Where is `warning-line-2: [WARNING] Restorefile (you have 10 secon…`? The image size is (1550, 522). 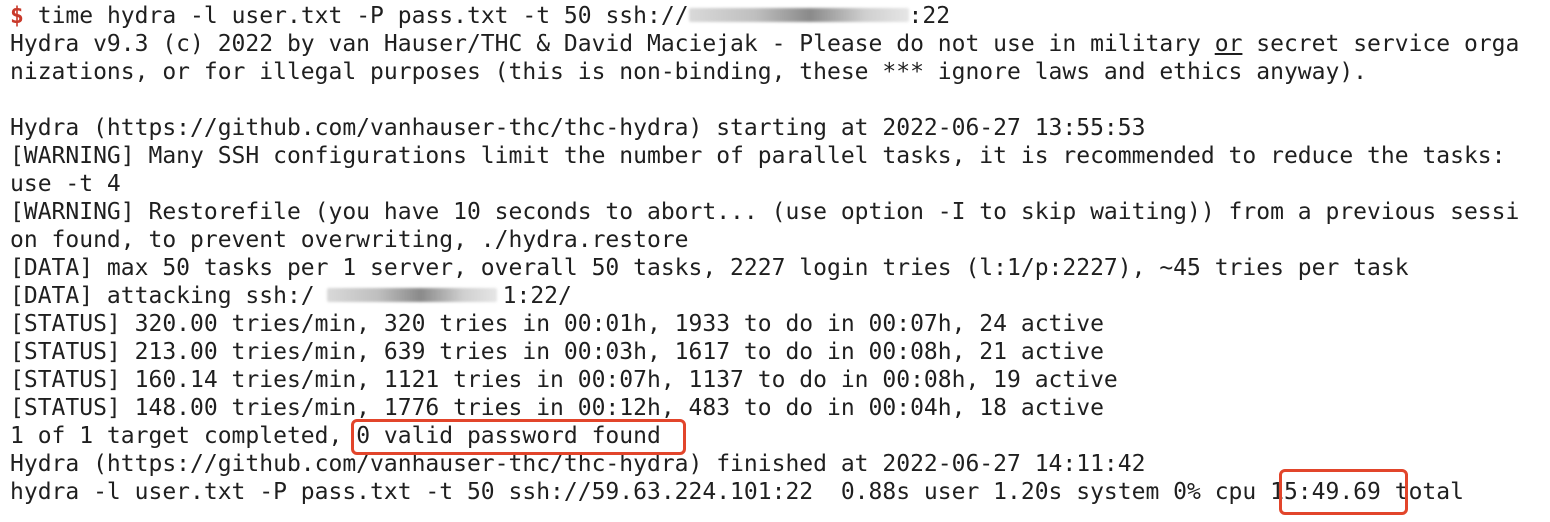
warning-line-2: [WARNING] Restorefile (you have 10 secon… is located at coordinates (765, 212).